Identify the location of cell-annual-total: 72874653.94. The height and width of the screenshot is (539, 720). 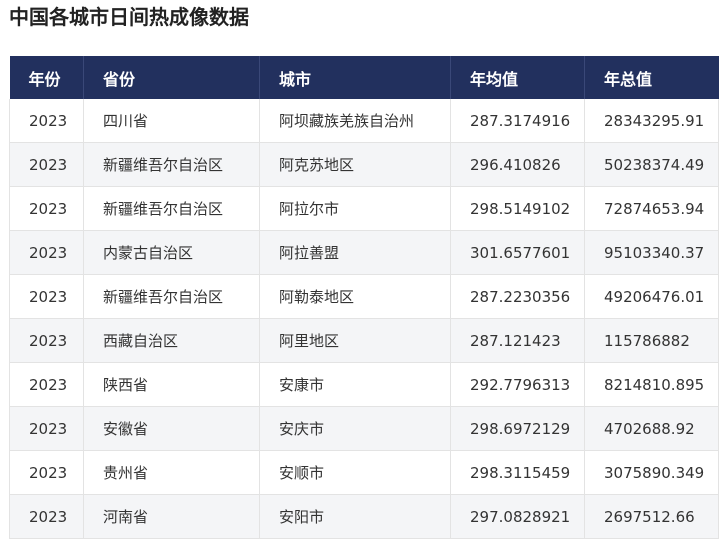
(651, 208).